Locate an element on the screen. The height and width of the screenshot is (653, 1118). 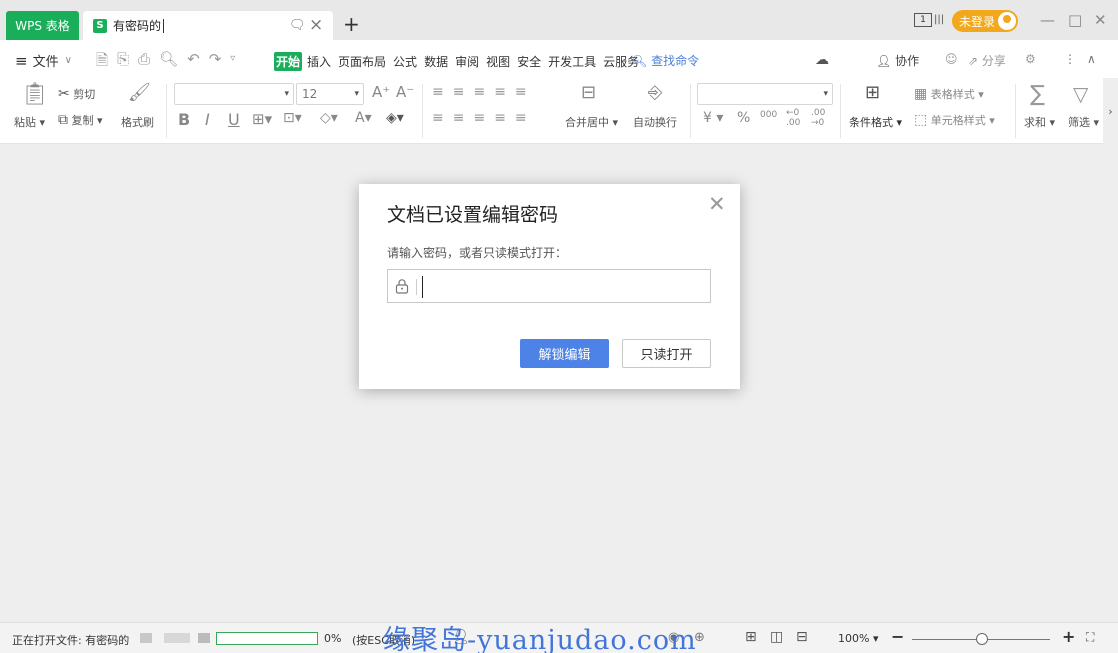
sum-label: 求和 is located at coordinates (1035, 122).